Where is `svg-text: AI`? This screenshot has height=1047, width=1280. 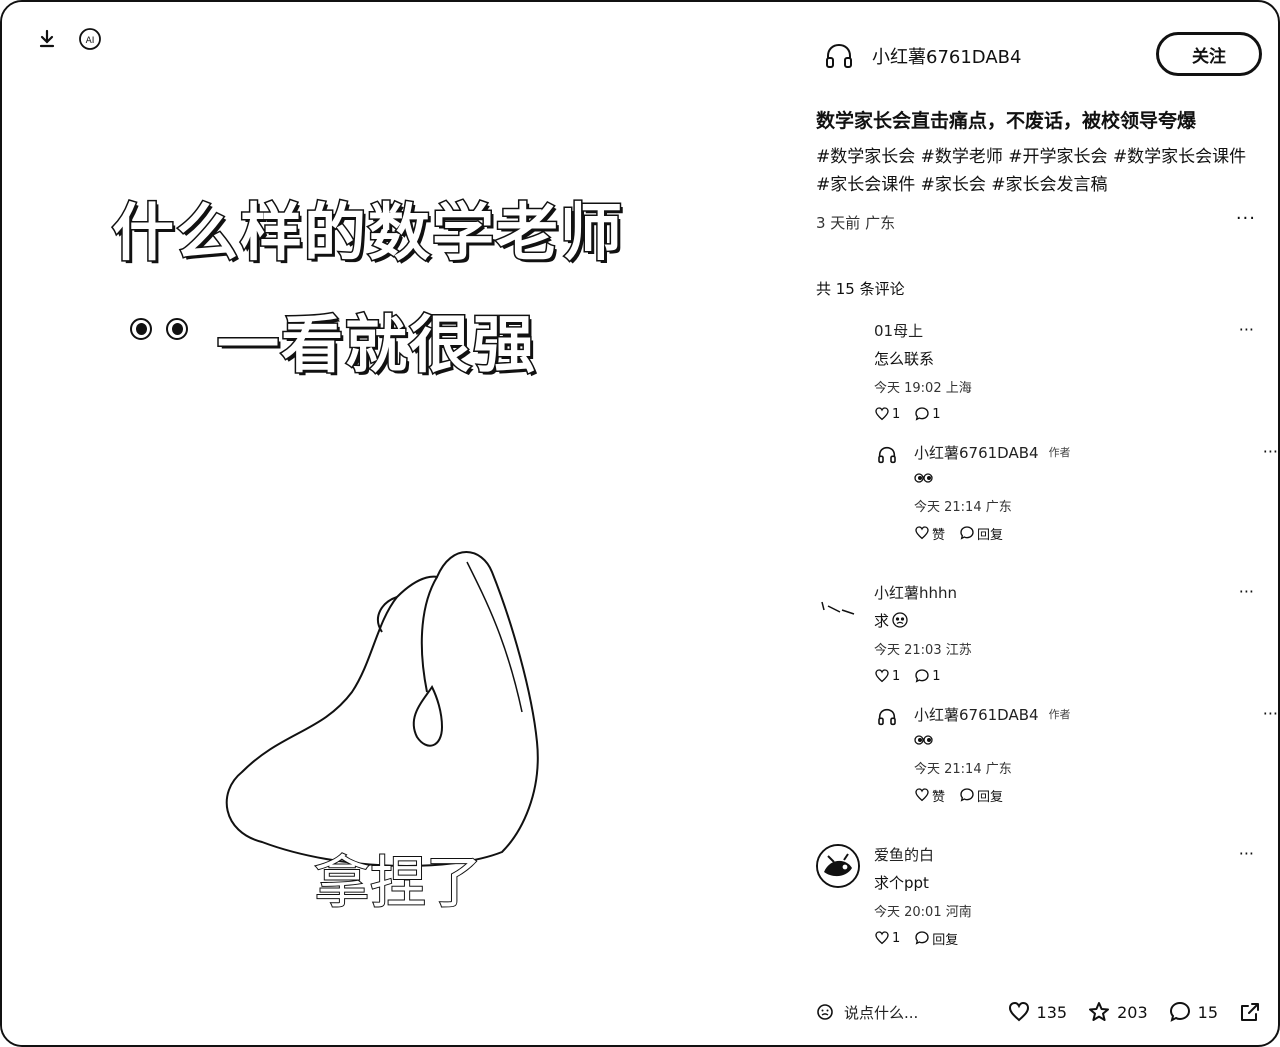 svg-text: AI is located at coordinates (90, 41).